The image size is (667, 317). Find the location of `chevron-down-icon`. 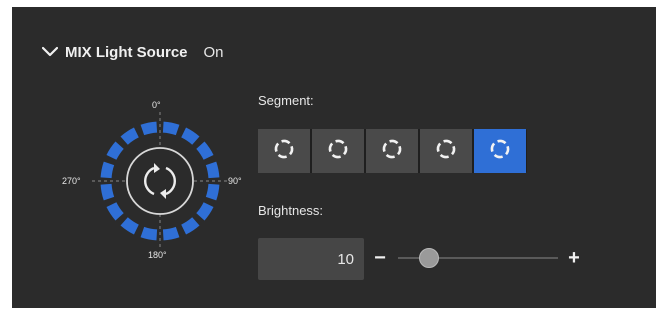

chevron-down-icon is located at coordinates (50, 52).